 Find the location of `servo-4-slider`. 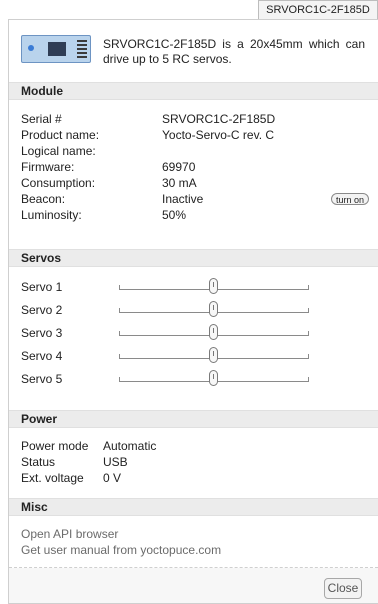

servo-4-slider is located at coordinates (214, 355).